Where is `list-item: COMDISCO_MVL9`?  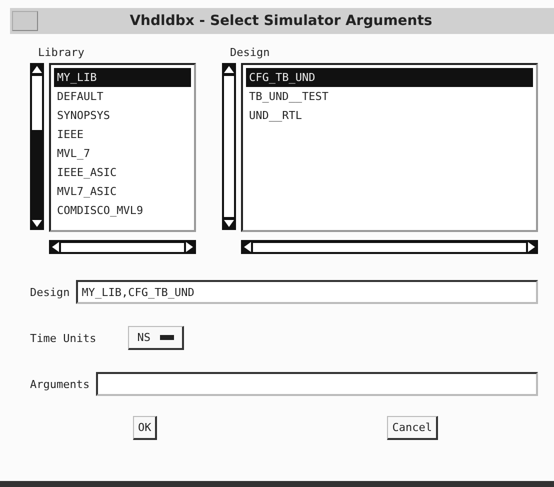
list-item: COMDISCO_MVL9 is located at coordinates (122, 210).